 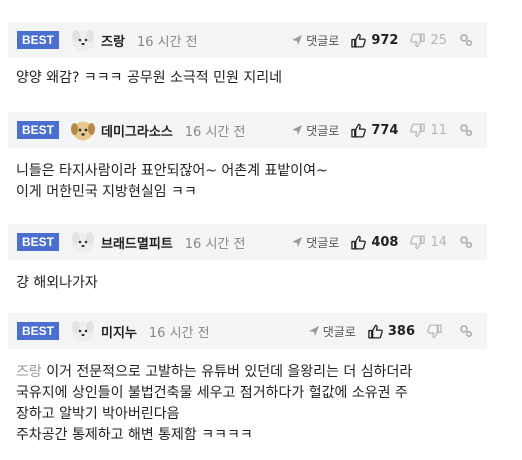 What do you see at coordinates (438, 242) in the screenshot?
I see `dislike-count: 14` at bounding box center [438, 242].